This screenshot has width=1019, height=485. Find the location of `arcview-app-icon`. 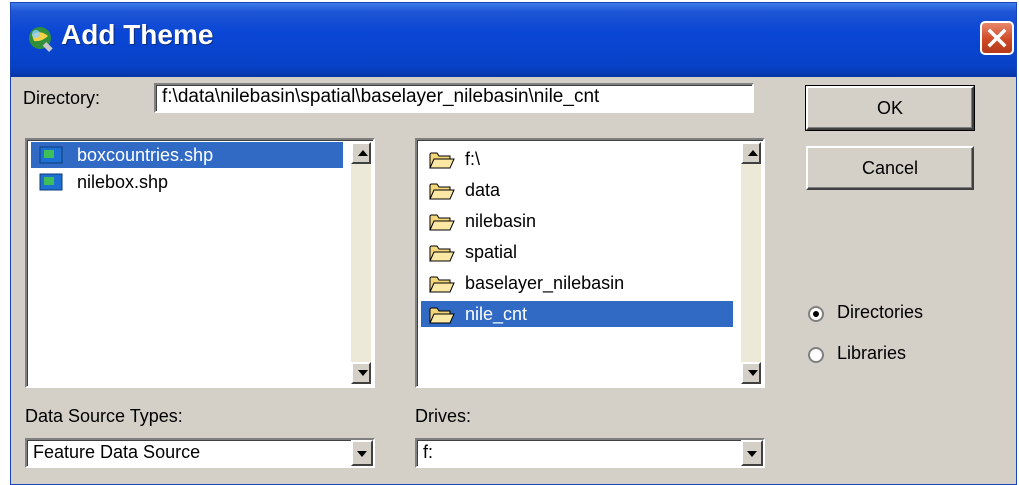

arcview-app-icon is located at coordinates (41, 39).